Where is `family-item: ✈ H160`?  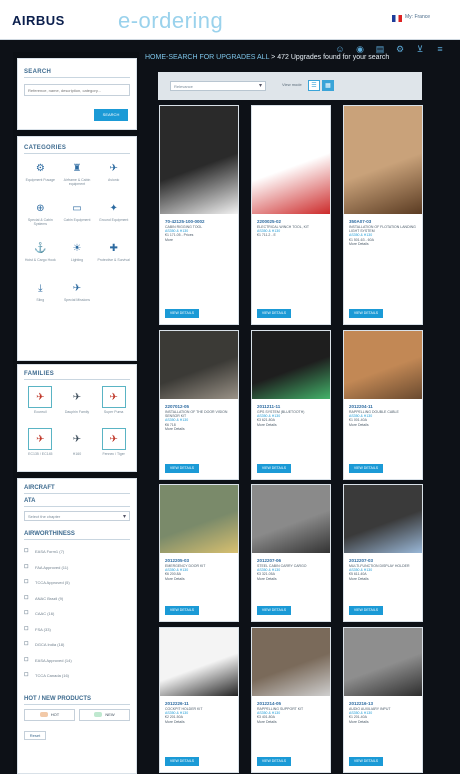
family-item: ✈ H160 is located at coordinates (77, 447).